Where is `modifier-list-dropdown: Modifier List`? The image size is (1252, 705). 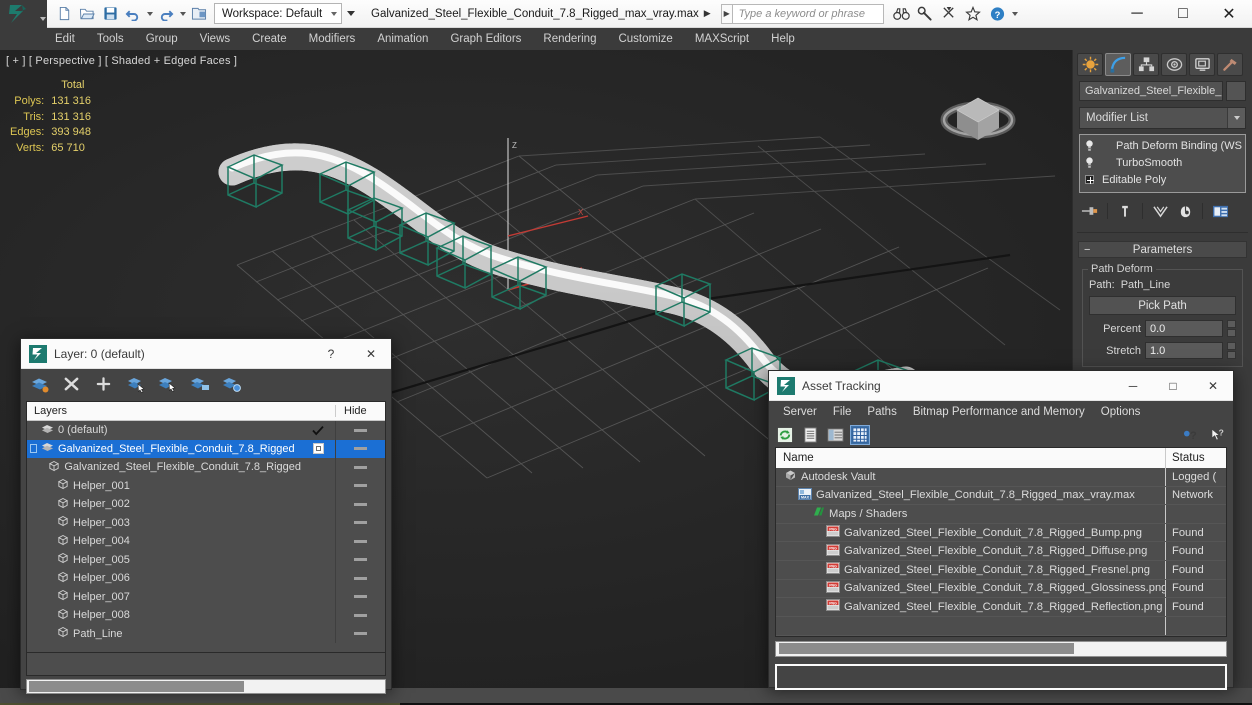 modifier-list-dropdown: Modifier List is located at coordinates (1162, 118).